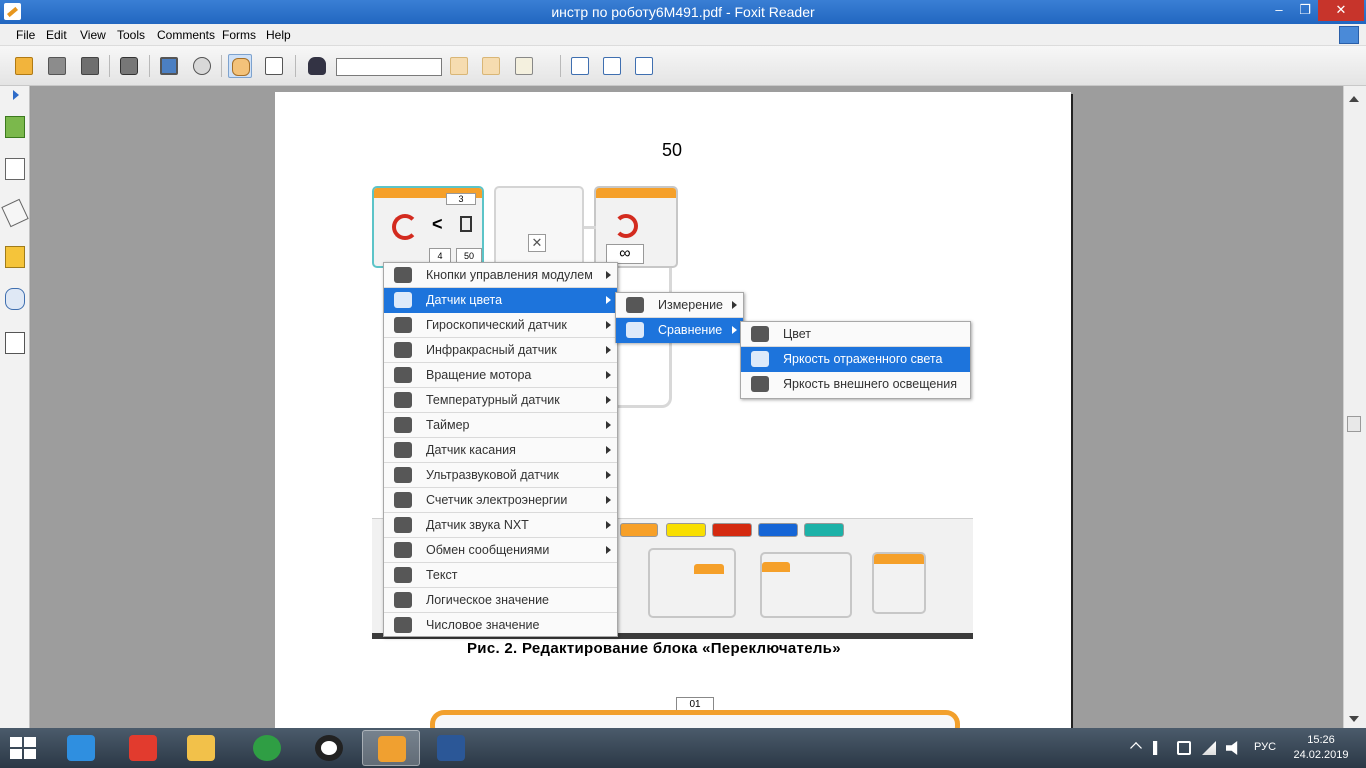 The height and width of the screenshot is (768, 1366). What do you see at coordinates (1354, 424) in the screenshot?
I see `scroll-thumb` at bounding box center [1354, 424].